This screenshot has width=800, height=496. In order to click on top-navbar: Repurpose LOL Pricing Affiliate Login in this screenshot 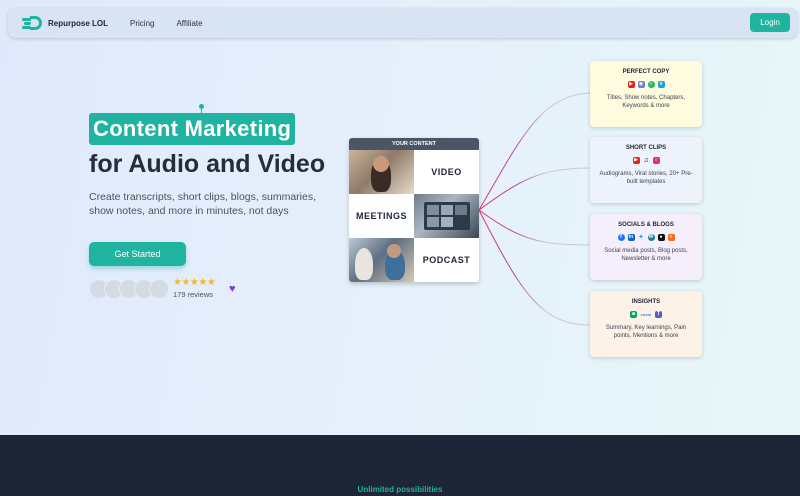, I will do `click(403, 23)`.